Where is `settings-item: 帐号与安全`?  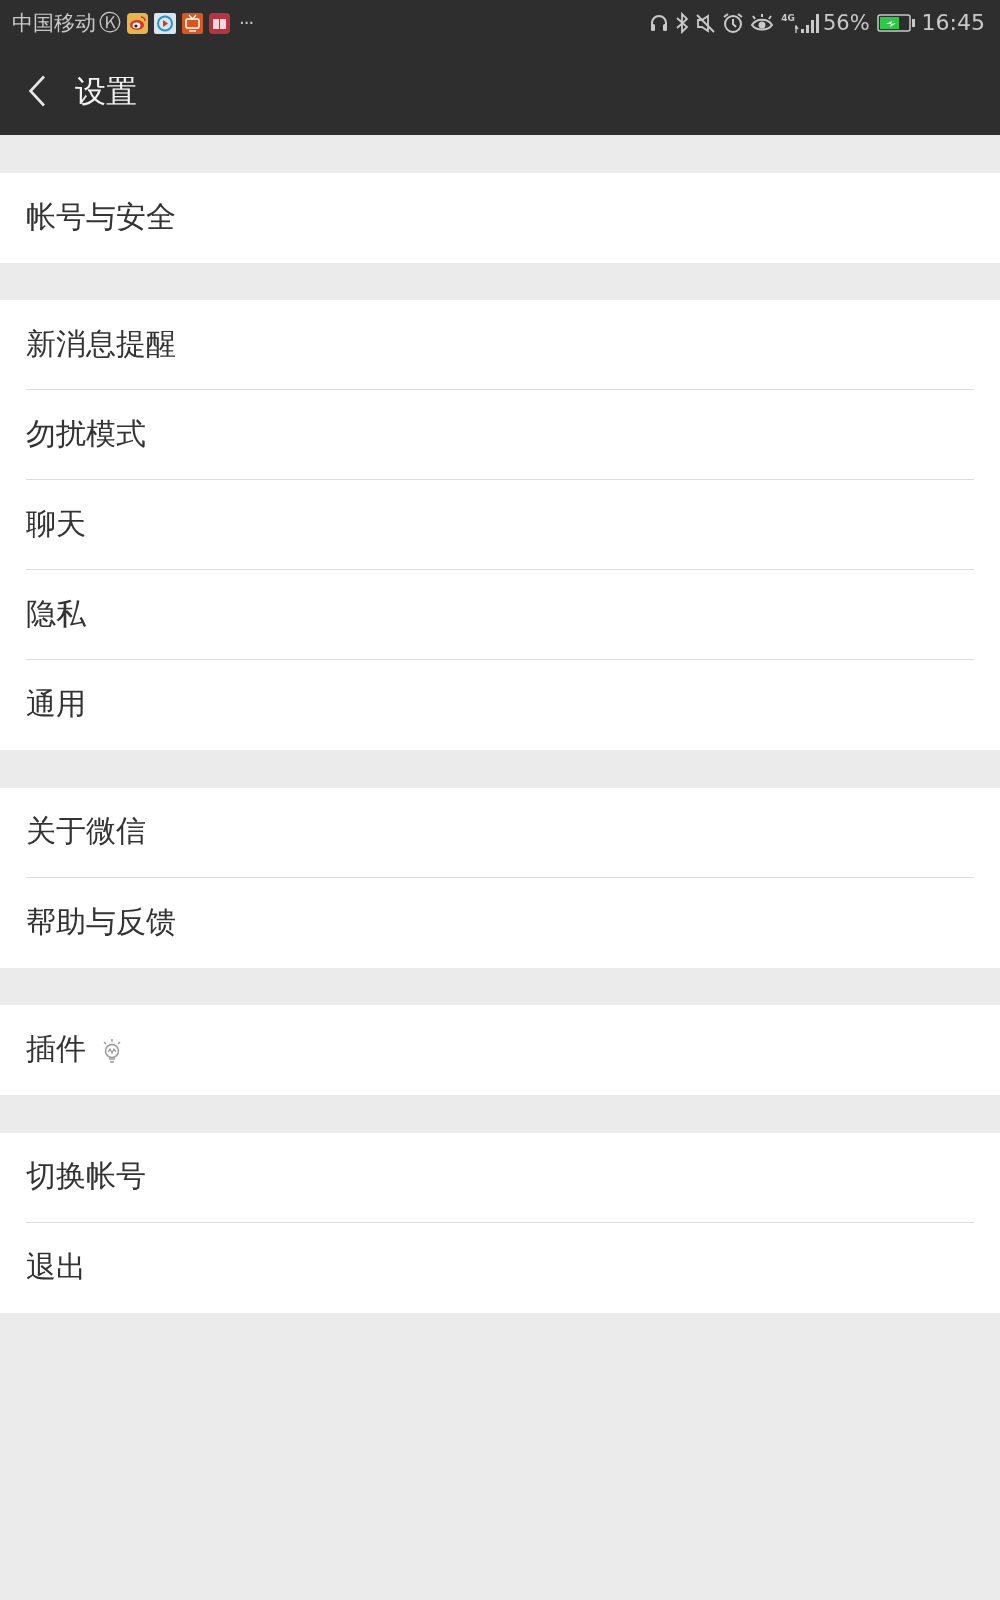
settings-item: 帐号与安全 is located at coordinates (500, 217).